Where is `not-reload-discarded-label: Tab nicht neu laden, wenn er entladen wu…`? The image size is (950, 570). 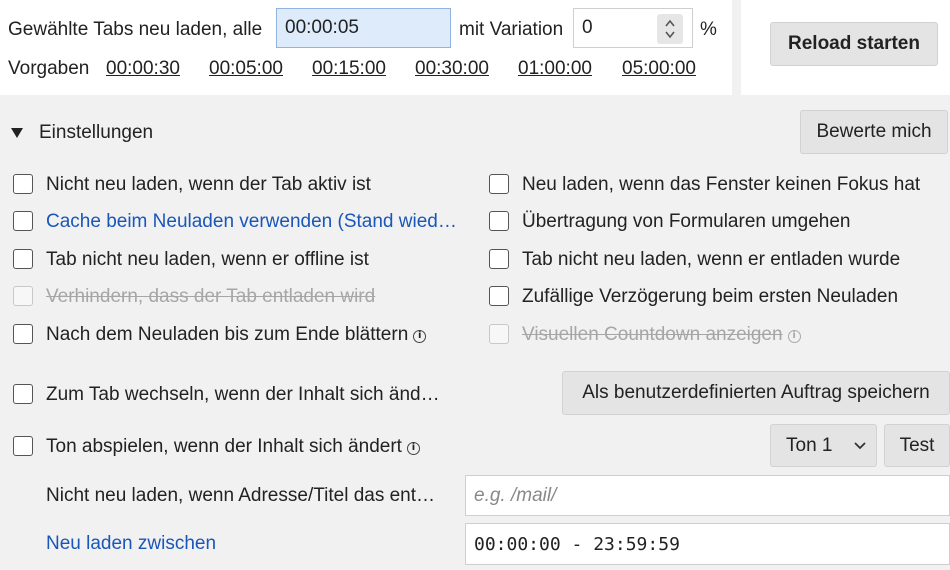
not-reload-discarded-label: Tab nicht neu laden, wenn er entladen wu… is located at coordinates (711, 259).